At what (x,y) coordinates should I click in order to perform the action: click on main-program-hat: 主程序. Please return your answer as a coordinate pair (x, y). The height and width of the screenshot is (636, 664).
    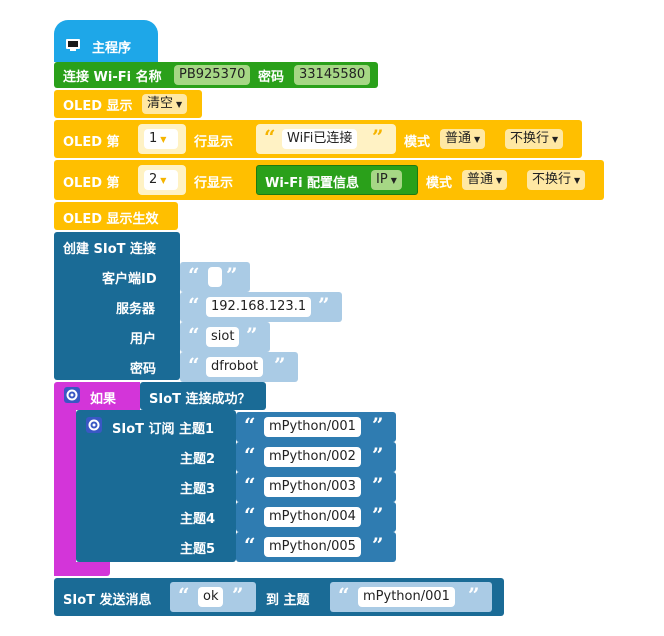
    Looking at the image, I should click on (106, 41).